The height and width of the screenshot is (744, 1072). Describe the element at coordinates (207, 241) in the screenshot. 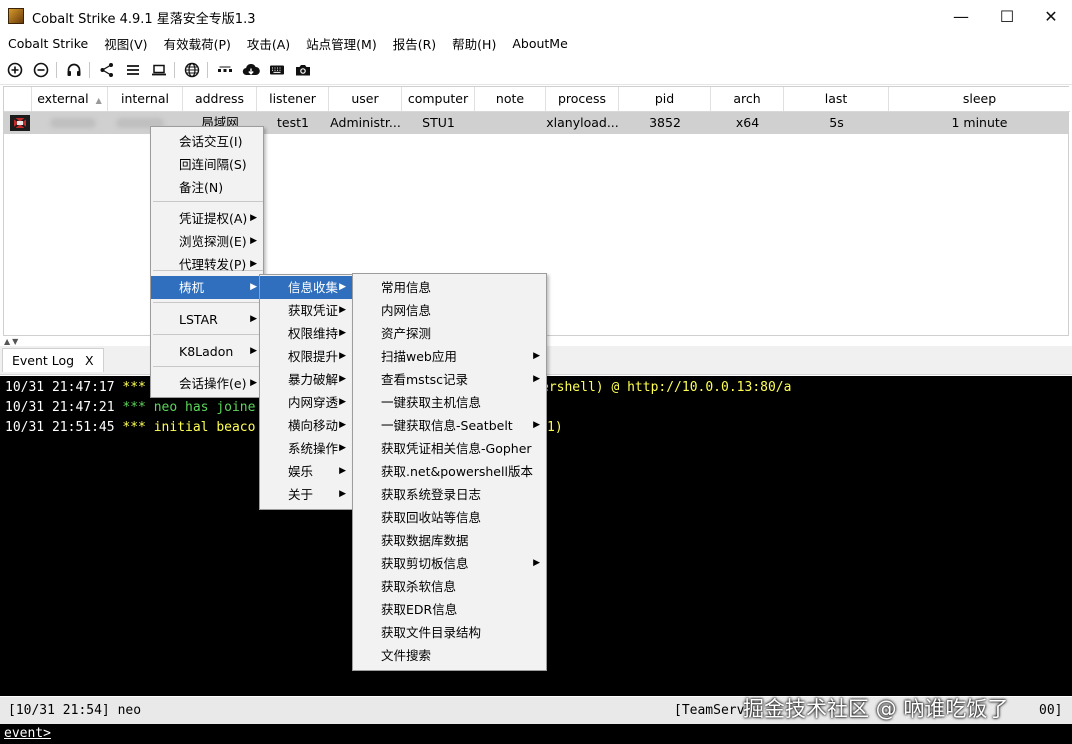

I see `context-menu-item: 浏览探测(E) ▶` at that location.